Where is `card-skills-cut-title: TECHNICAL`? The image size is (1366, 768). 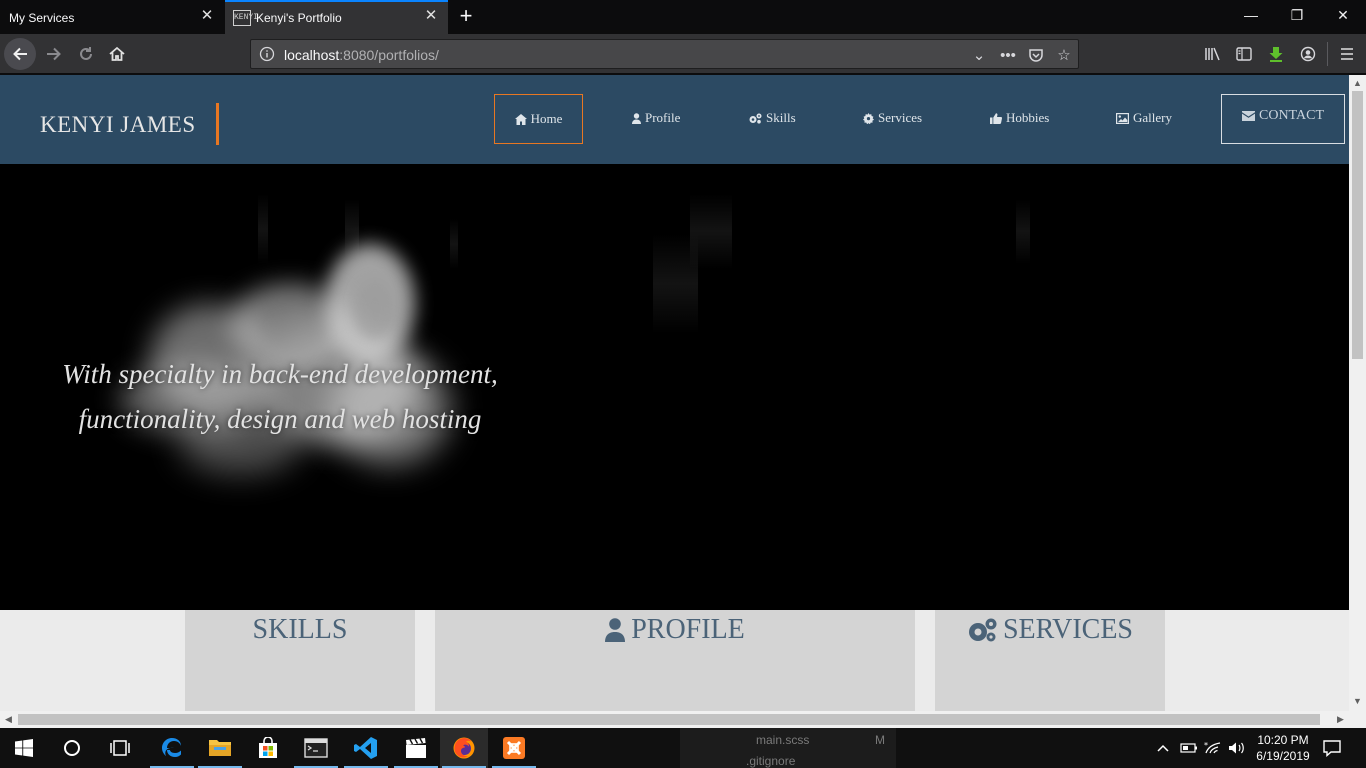
card-skills-cut-title: TECHNICAL is located at coordinates (300, 601).